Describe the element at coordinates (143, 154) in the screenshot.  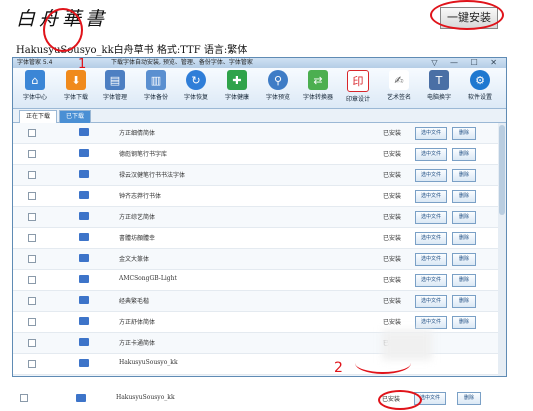
I see `font-name: 德彪钢笔行书字库` at that location.